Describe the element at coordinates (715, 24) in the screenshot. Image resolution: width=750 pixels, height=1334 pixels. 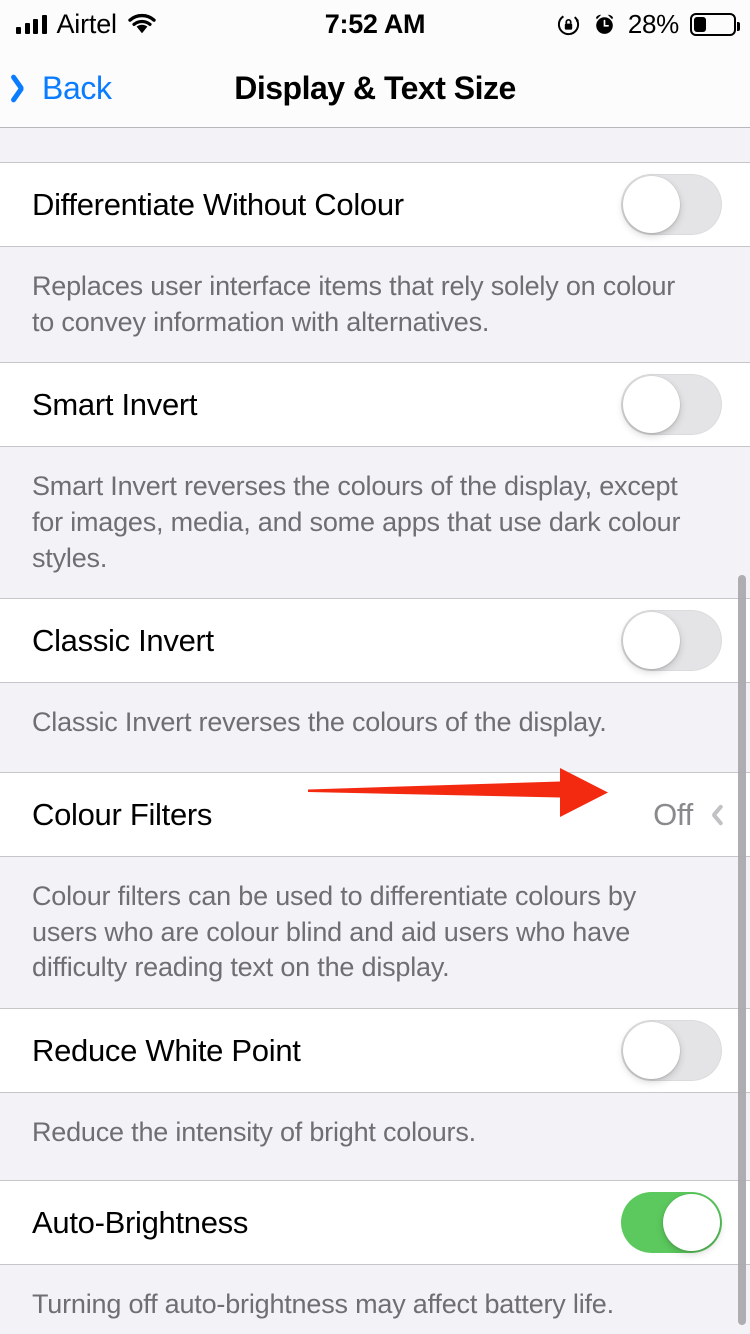
I see `battery-icon` at that location.